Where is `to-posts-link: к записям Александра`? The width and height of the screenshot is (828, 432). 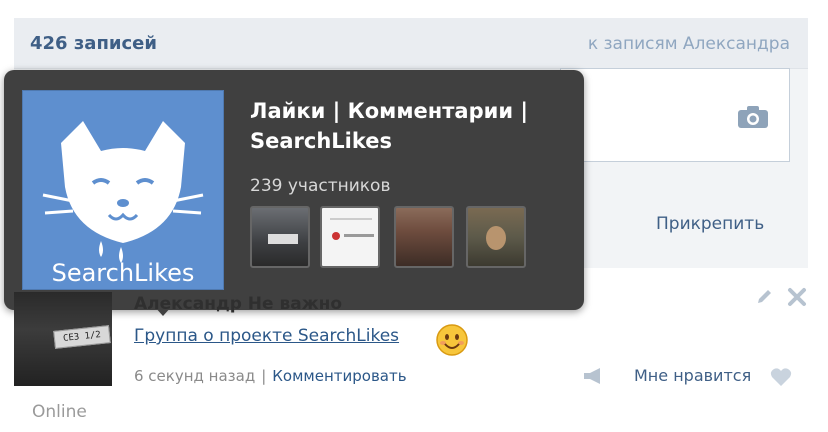 to-posts-link: к записям Александра is located at coordinates (689, 44).